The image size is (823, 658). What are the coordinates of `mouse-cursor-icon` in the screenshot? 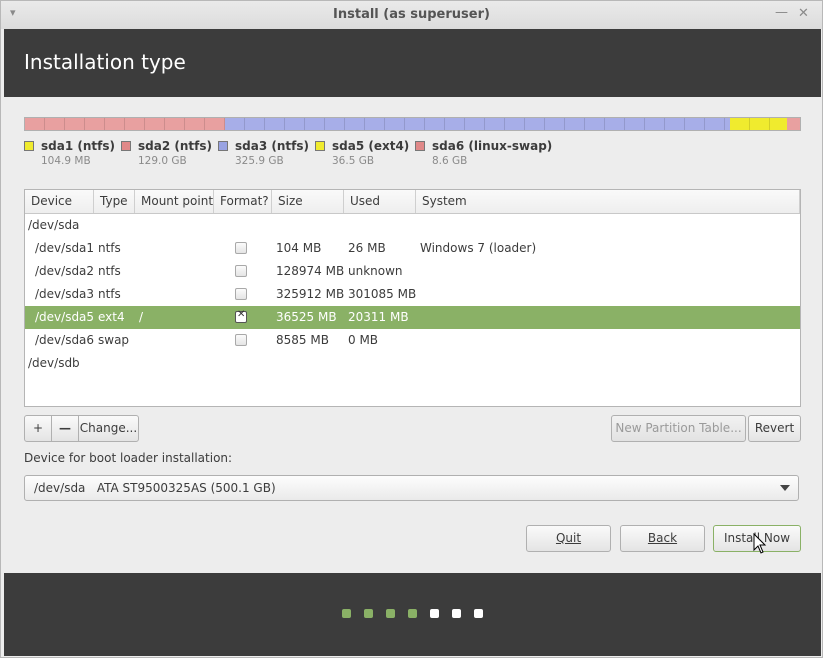 It's located at (760, 543).